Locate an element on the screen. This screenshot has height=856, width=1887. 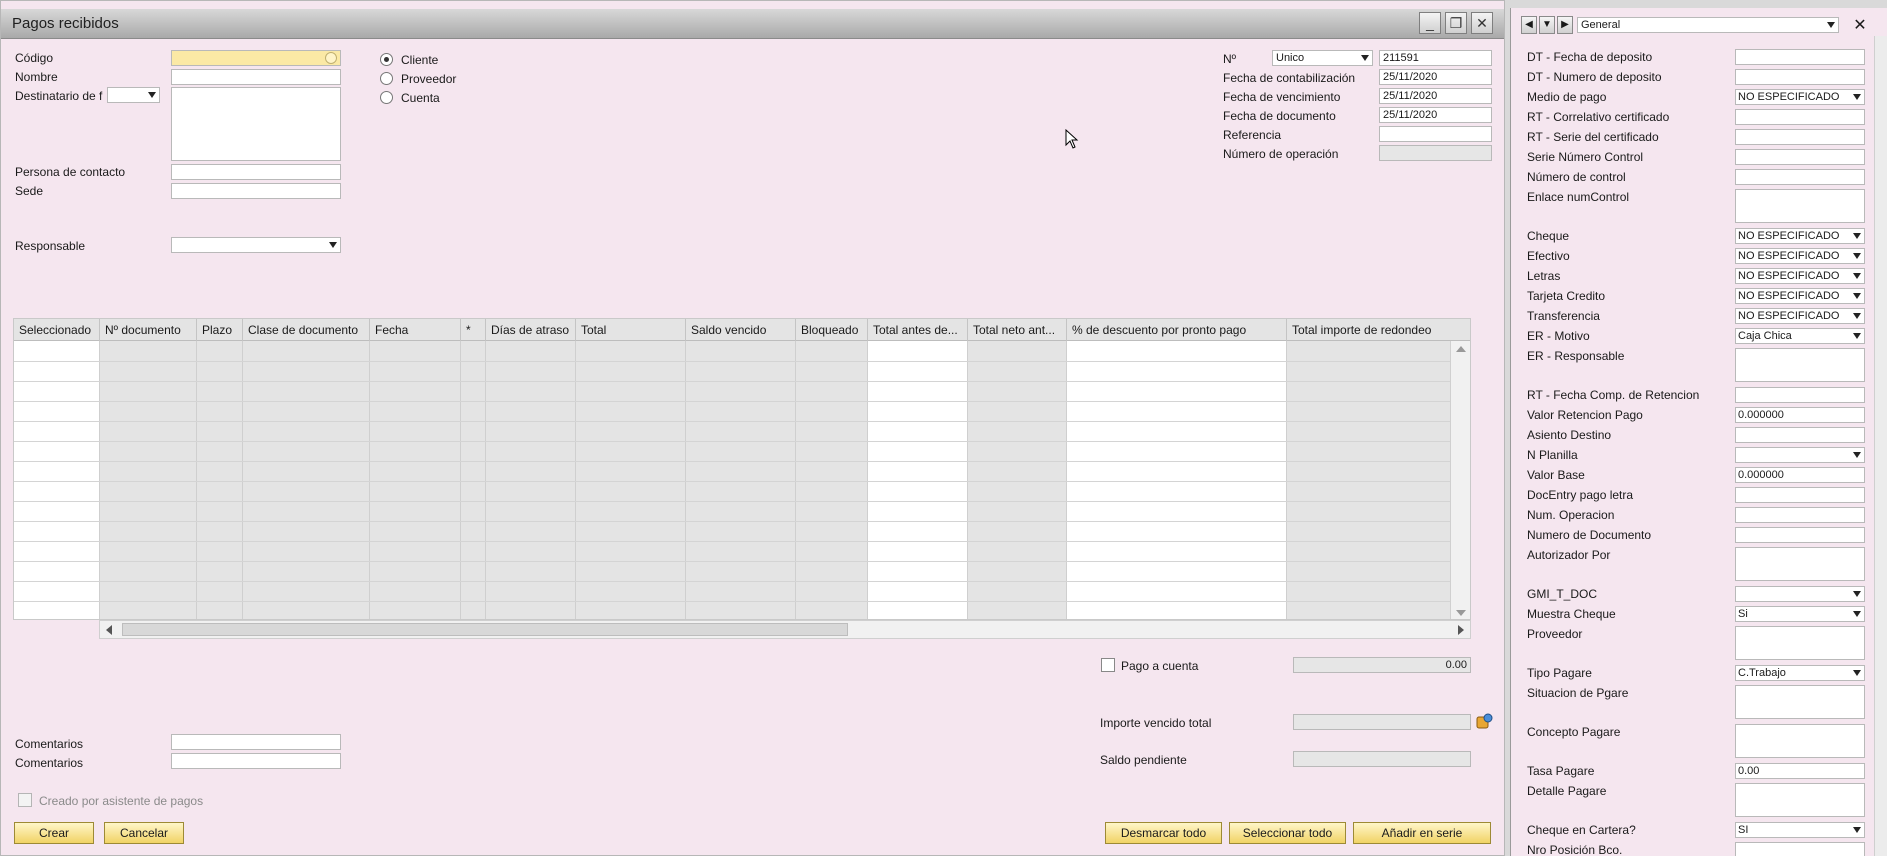
udf-dropdown: C.Trabajo is located at coordinates (1800, 673).